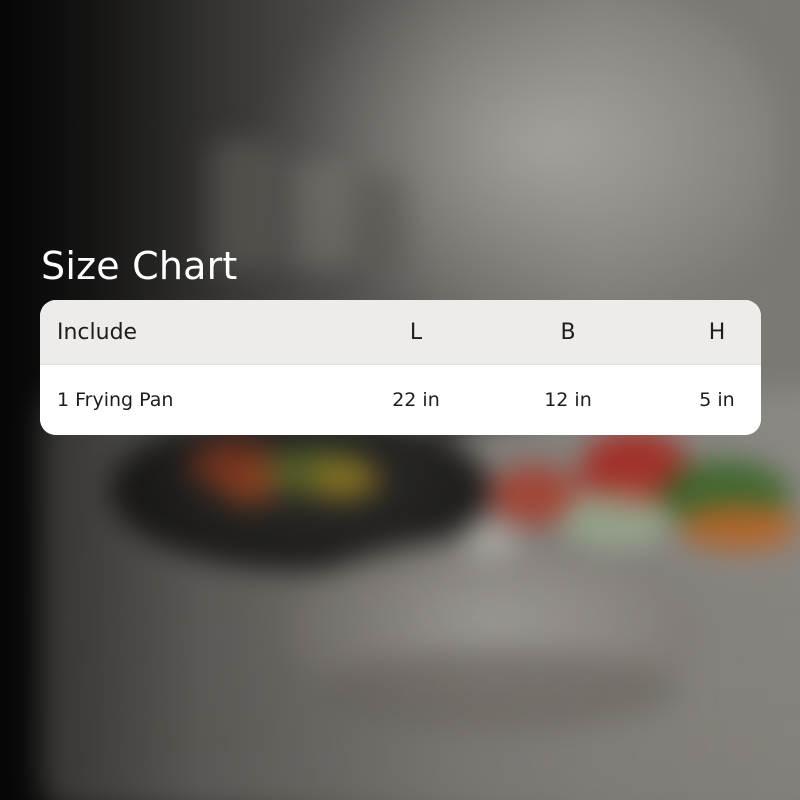 This screenshot has width=800, height=800. Describe the element at coordinates (416, 332) in the screenshot. I see `header-length: L` at that location.